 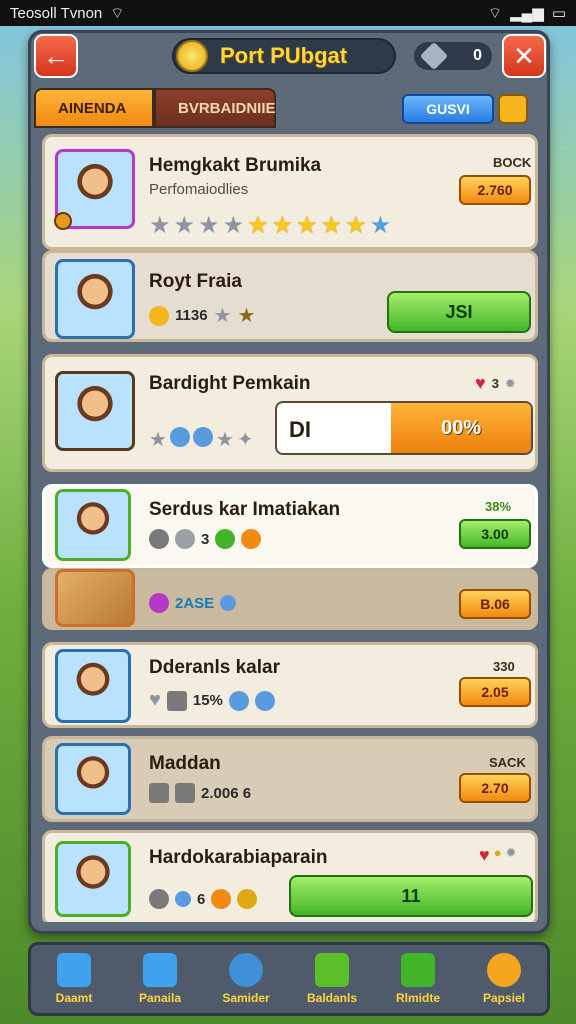 I want to click on list-item: Royt Fraia 1136 ★ ★ JSI, so click(x=290, y=296).